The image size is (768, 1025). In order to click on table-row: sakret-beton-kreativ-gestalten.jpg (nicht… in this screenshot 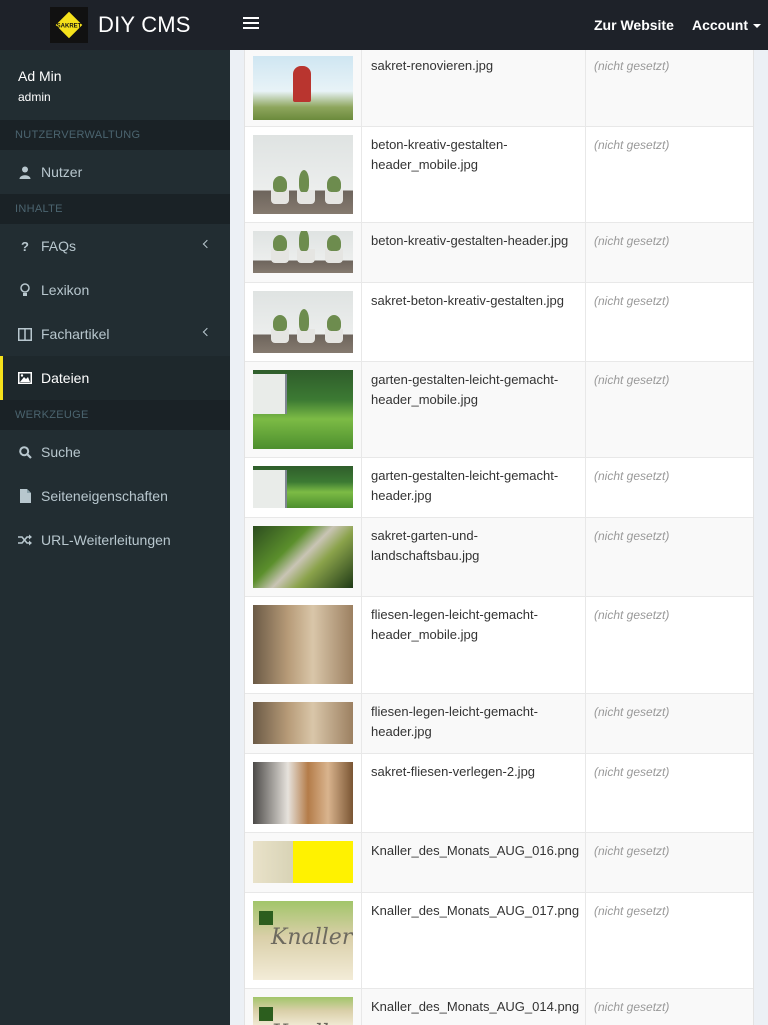, I will do `click(499, 321)`.